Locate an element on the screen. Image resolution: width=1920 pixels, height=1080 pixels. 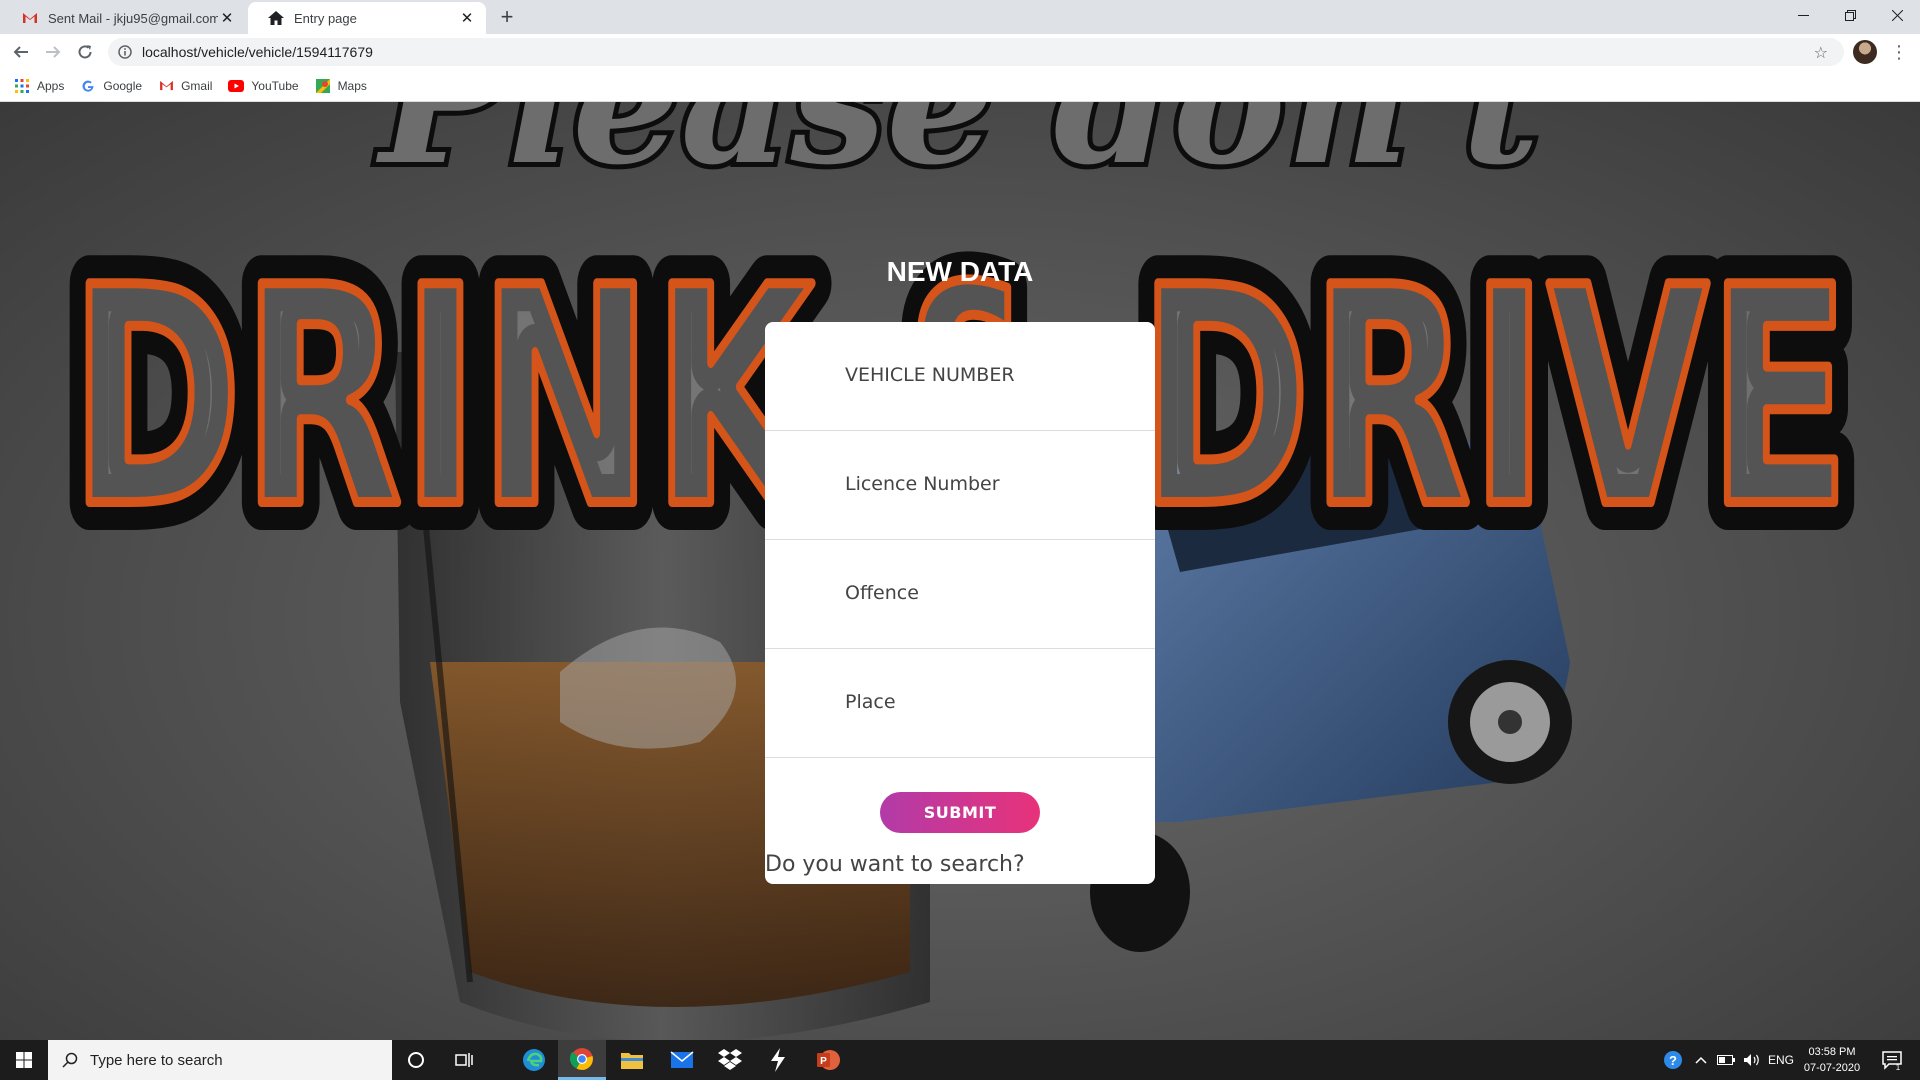
search-link: Do you want to search? is located at coordinates (895, 864).